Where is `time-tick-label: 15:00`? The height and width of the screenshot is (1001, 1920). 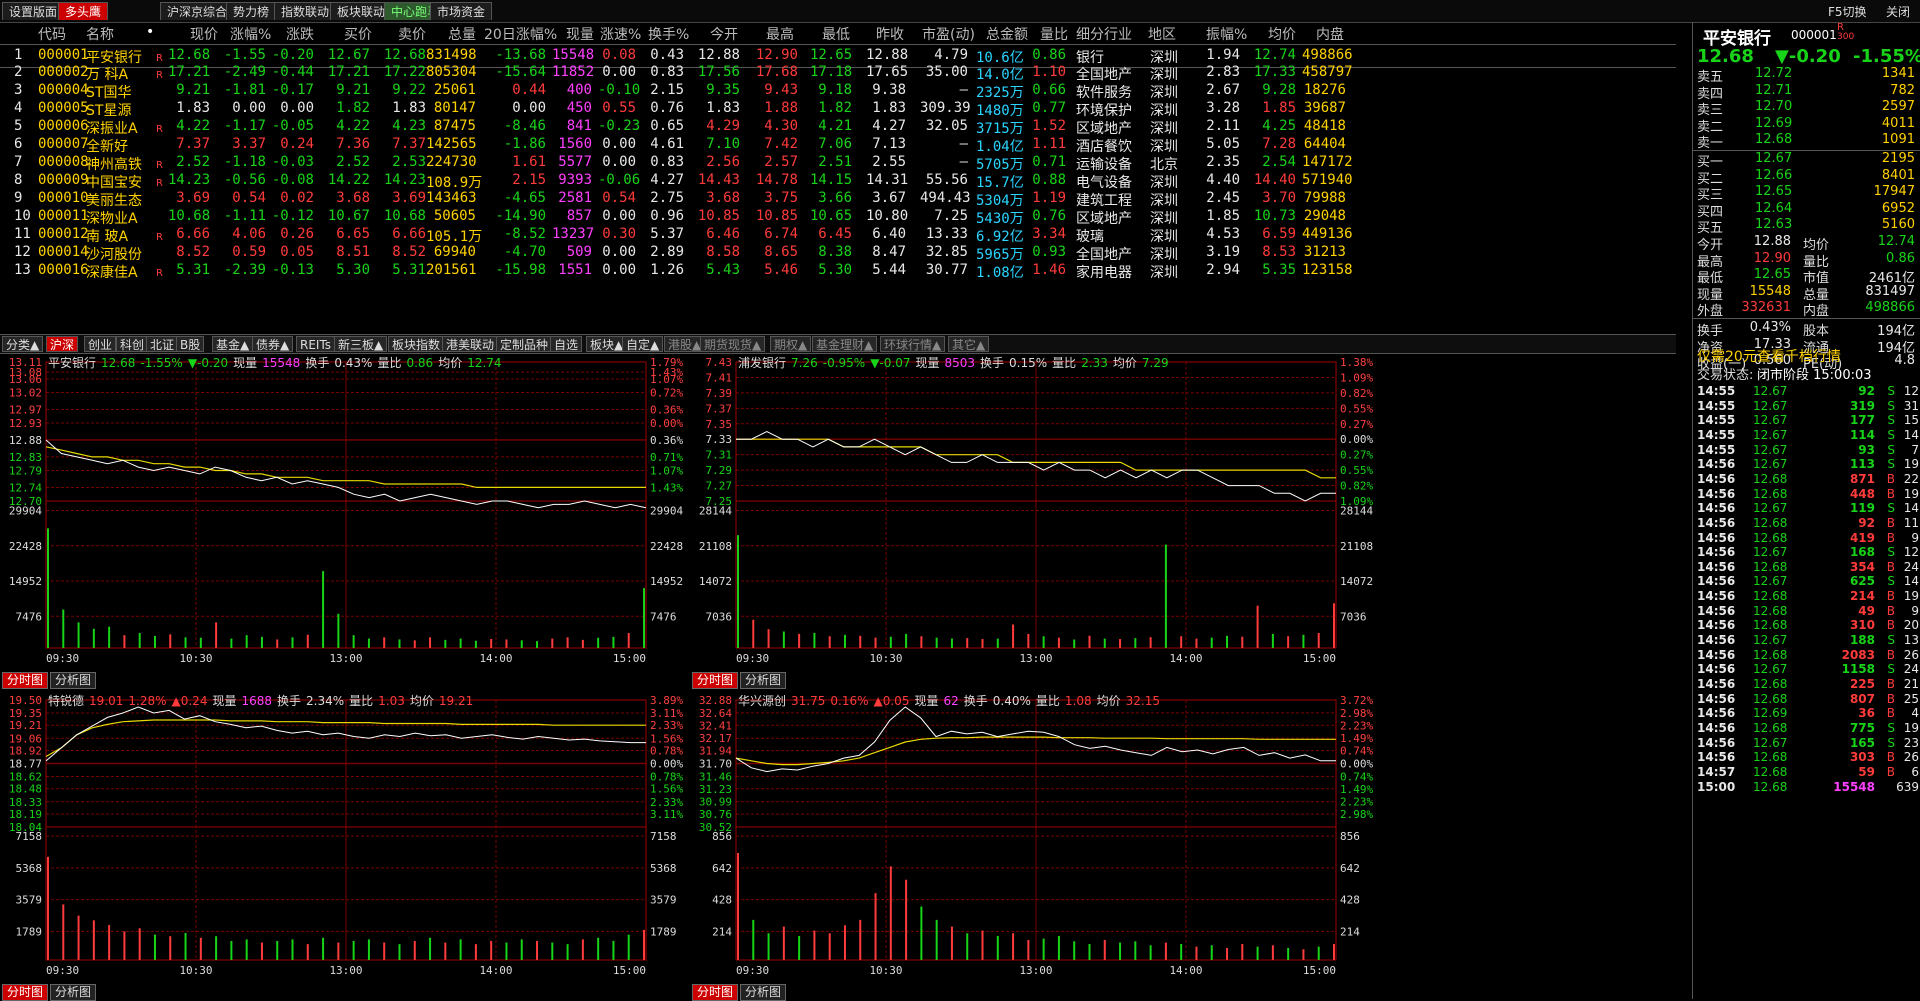
time-tick-label: 15:00 is located at coordinates (629, 970).